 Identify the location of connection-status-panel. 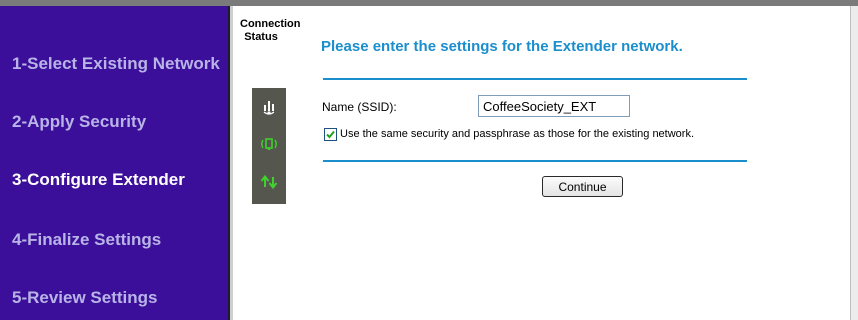
(269, 146).